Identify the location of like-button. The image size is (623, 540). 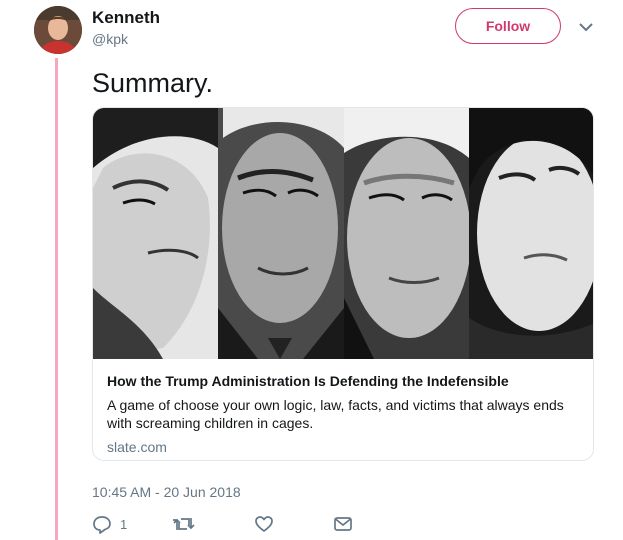
(264, 524).